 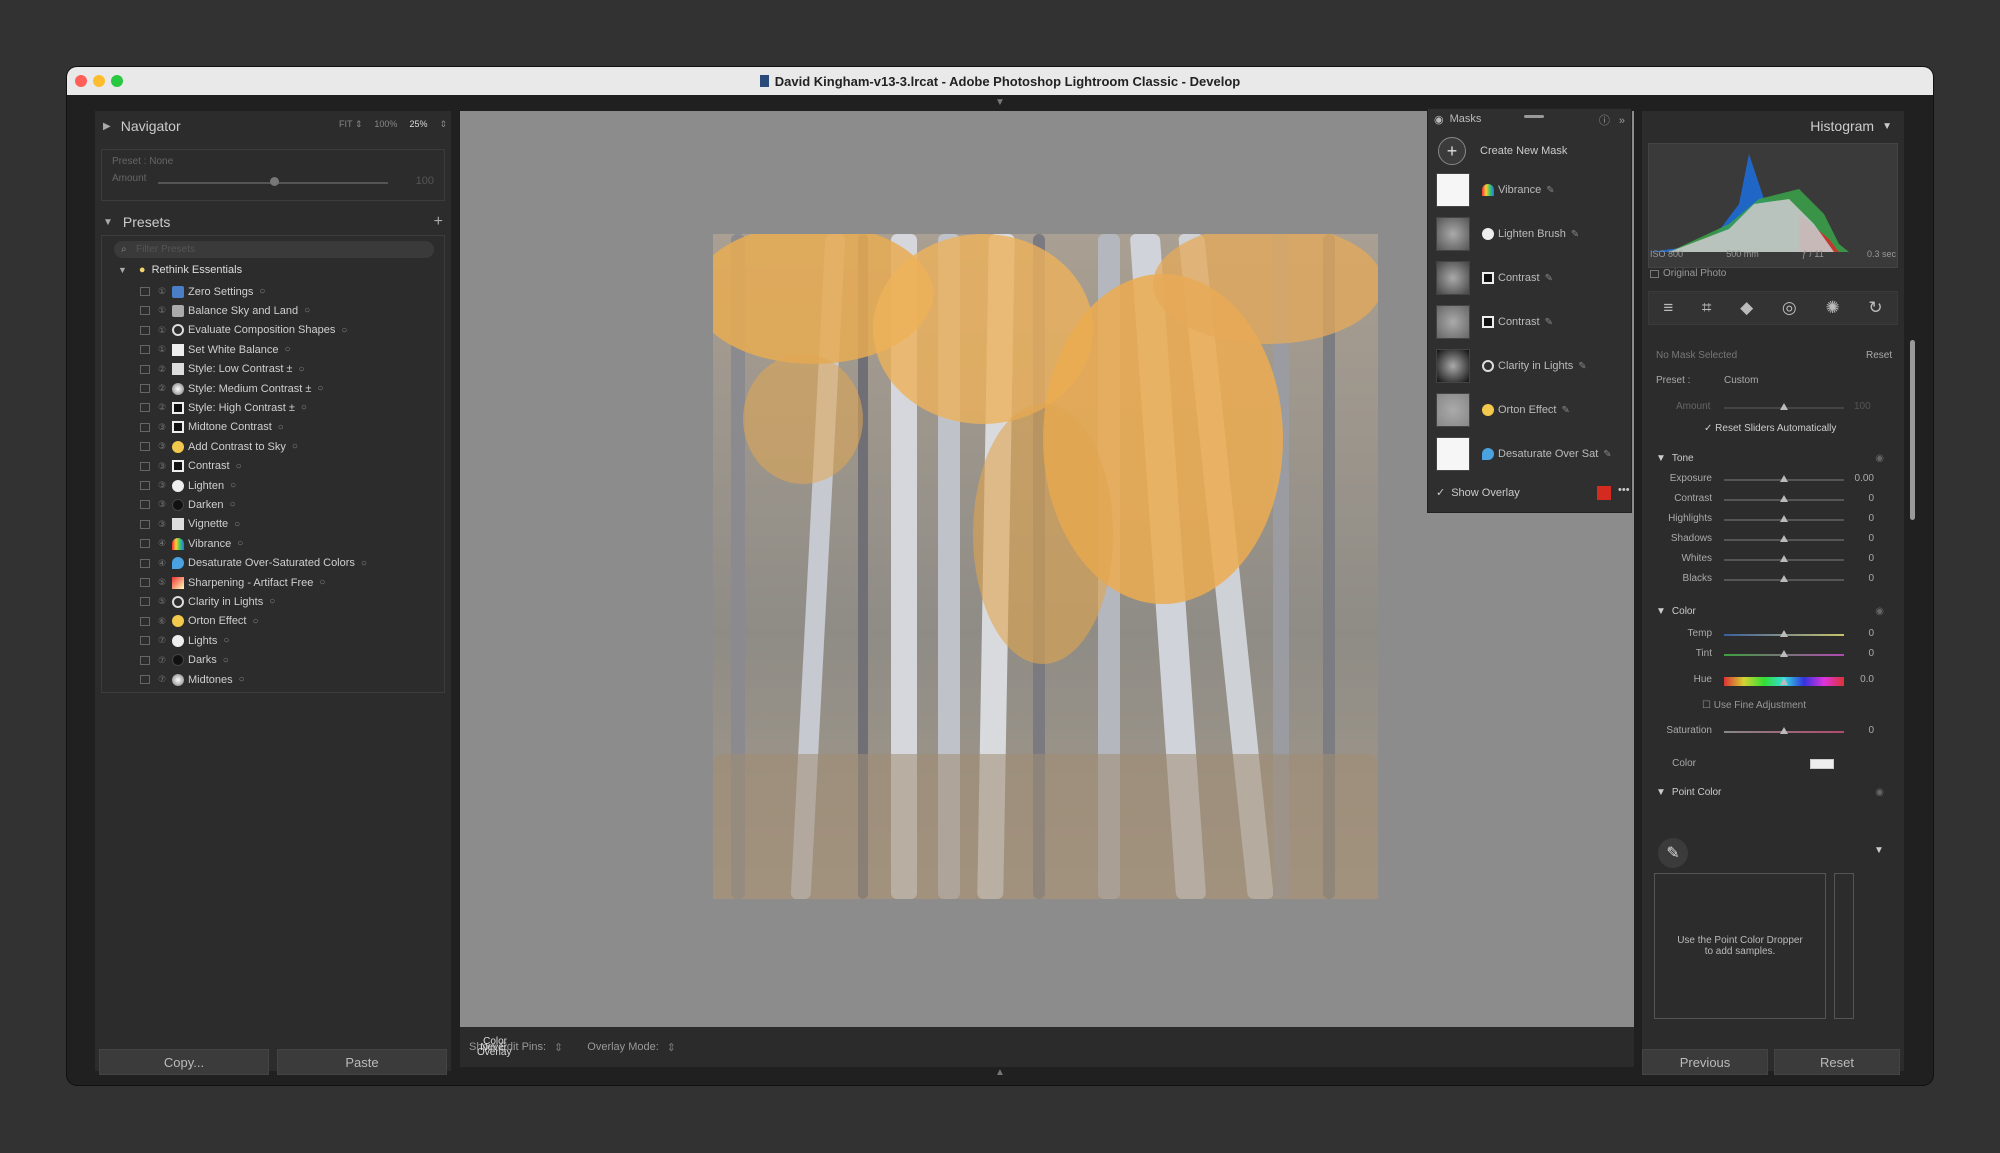 I want to click on collapse-panel-icon: », so click(x=1622, y=121).